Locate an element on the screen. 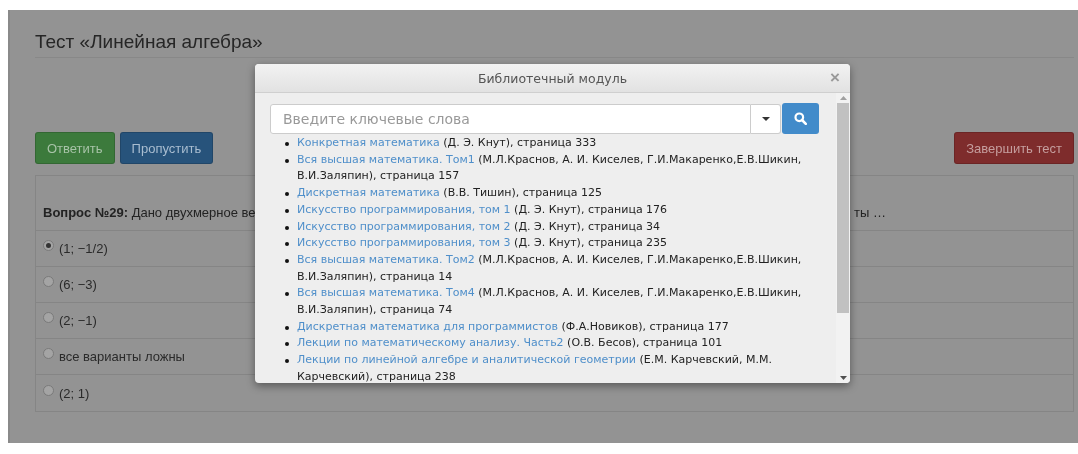 The height and width of the screenshot is (454, 1078). result-link: Лекции по математическому анализу. Часть2 is located at coordinates (430, 343).